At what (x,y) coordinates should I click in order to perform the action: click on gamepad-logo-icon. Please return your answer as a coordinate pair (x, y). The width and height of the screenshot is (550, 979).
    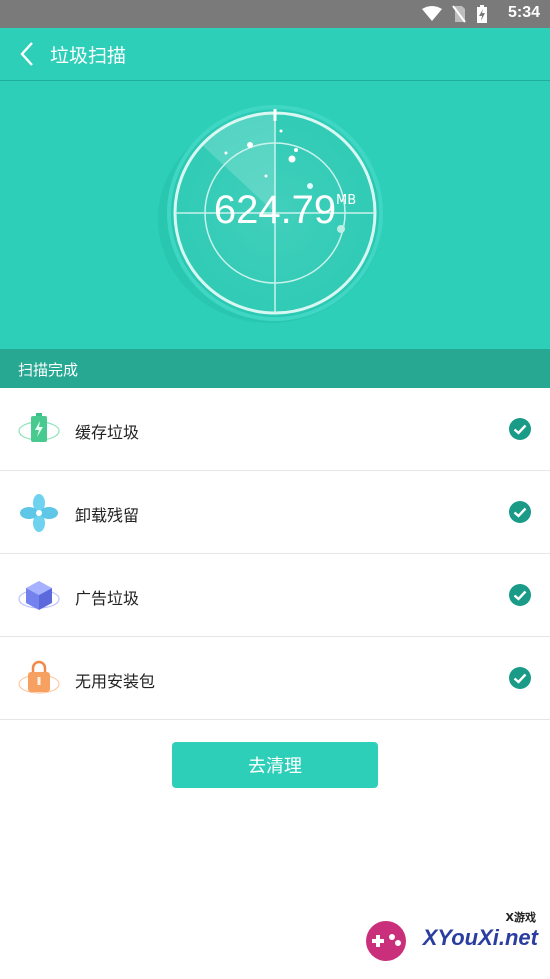
    Looking at the image, I should click on (386, 941).